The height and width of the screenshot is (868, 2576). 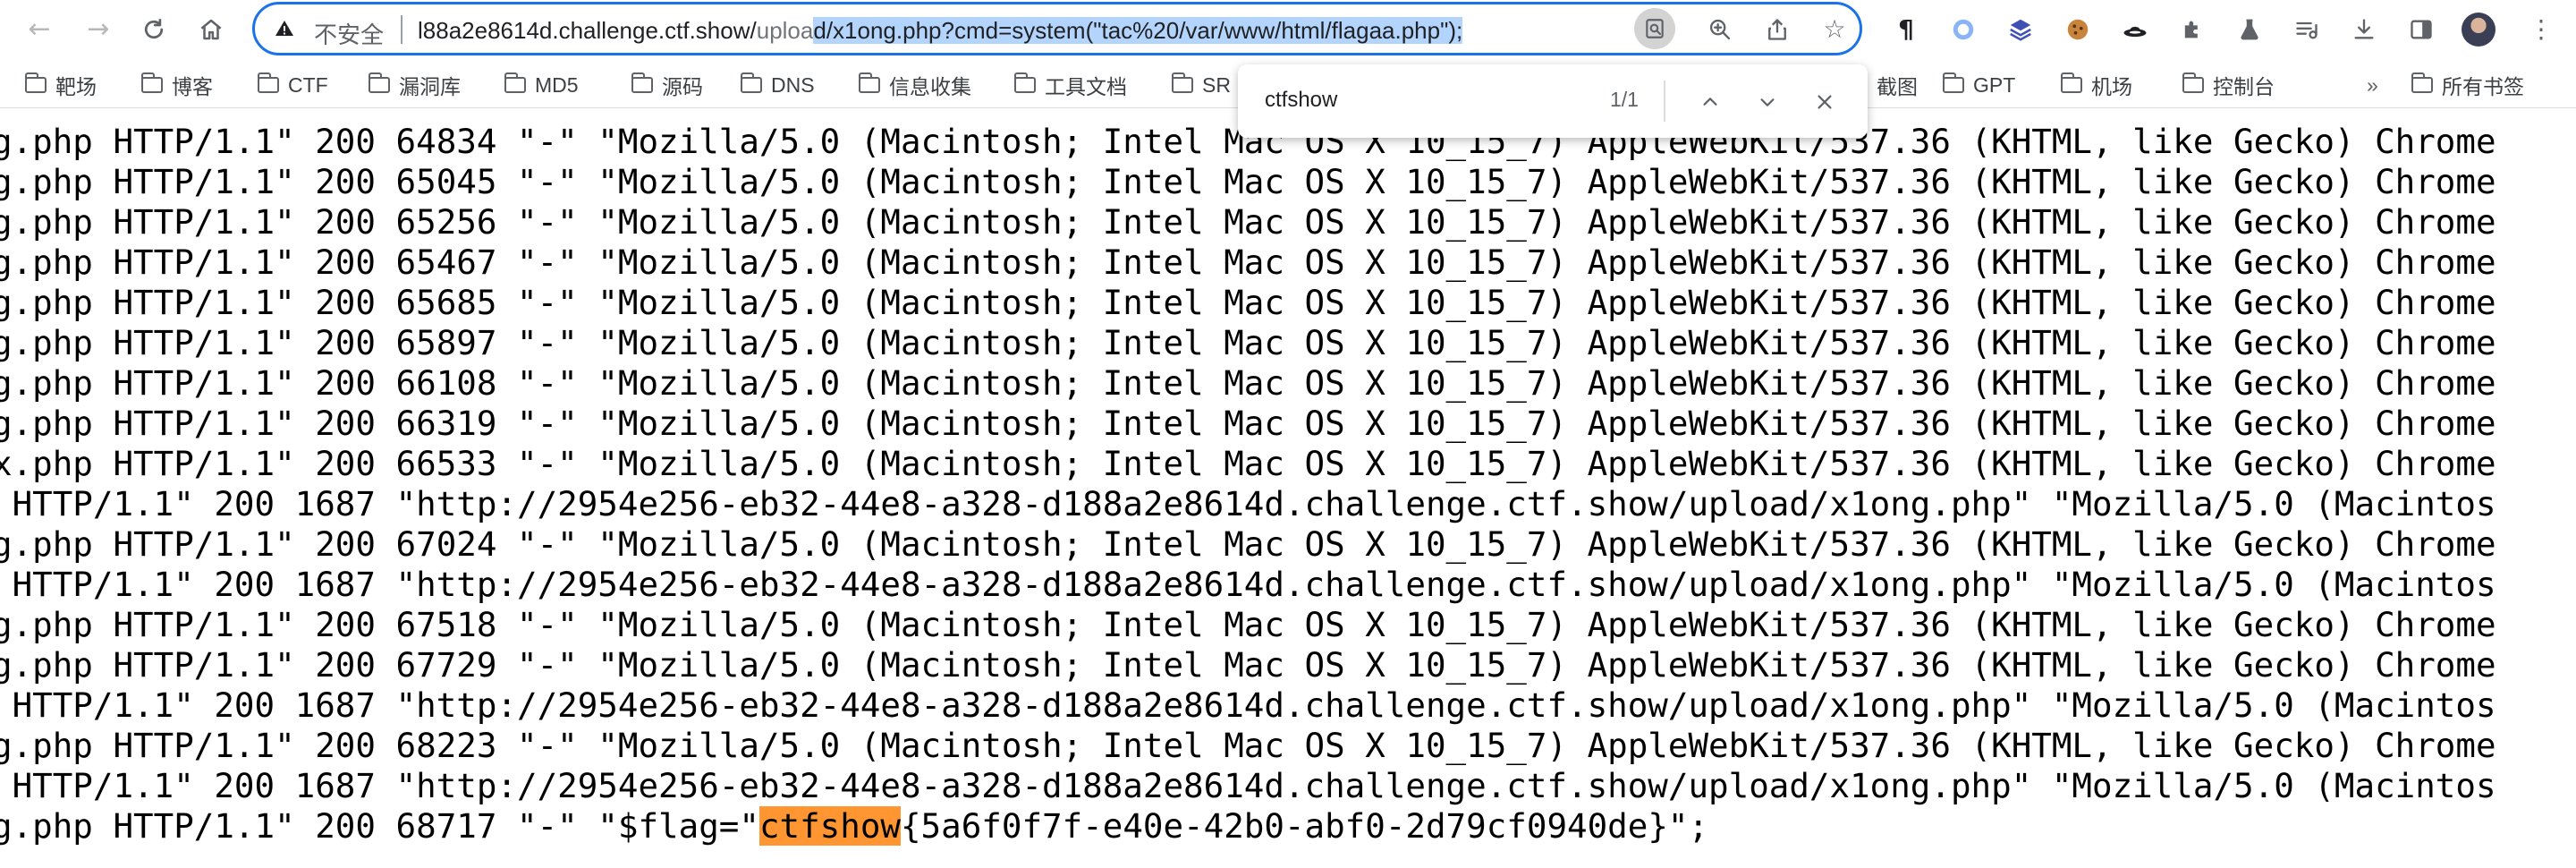 I want to click on arrow-left-icon: ←, so click(x=39, y=30).